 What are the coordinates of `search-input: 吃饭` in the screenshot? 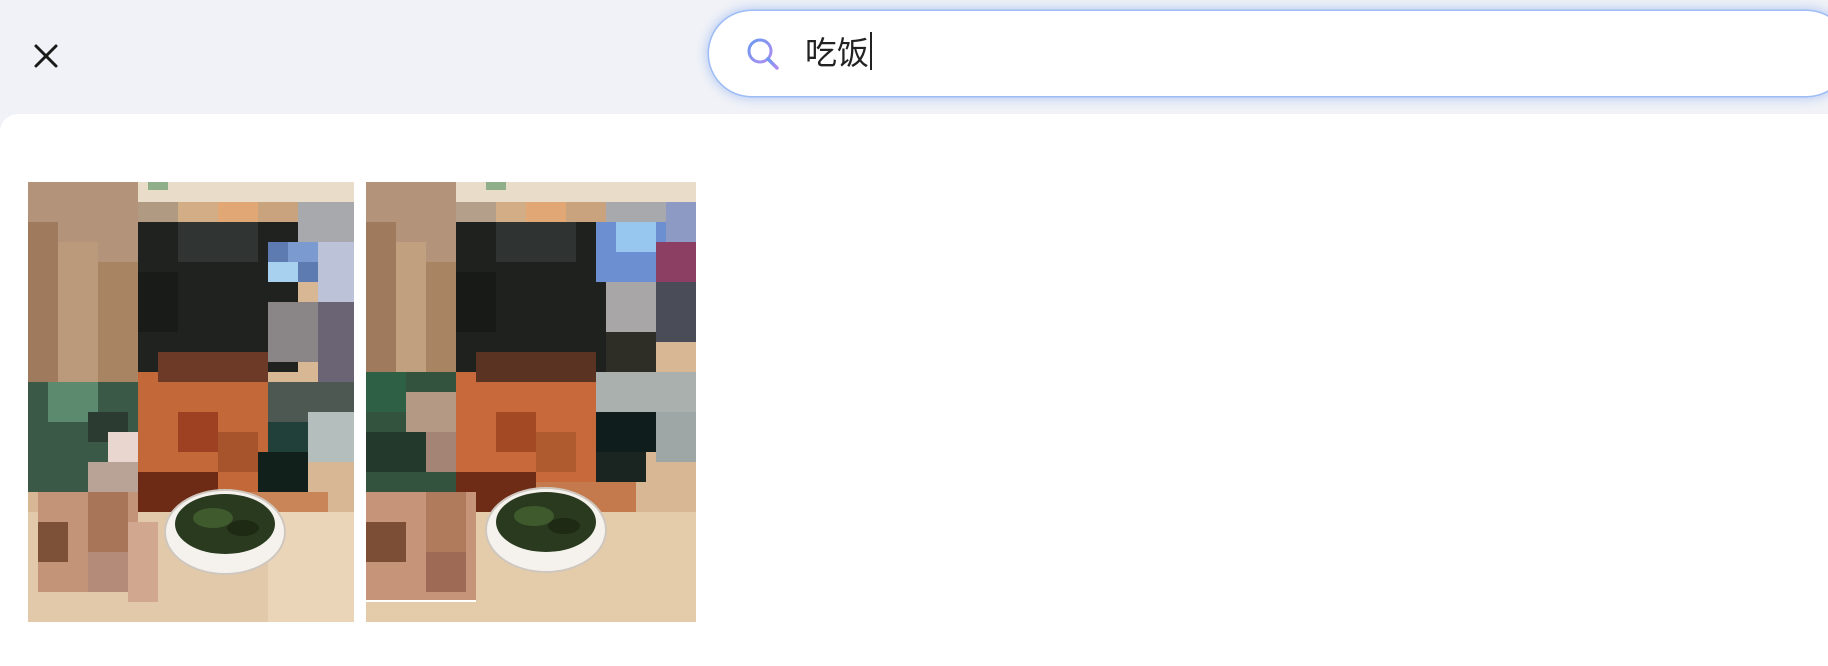 It's located at (839, 53).